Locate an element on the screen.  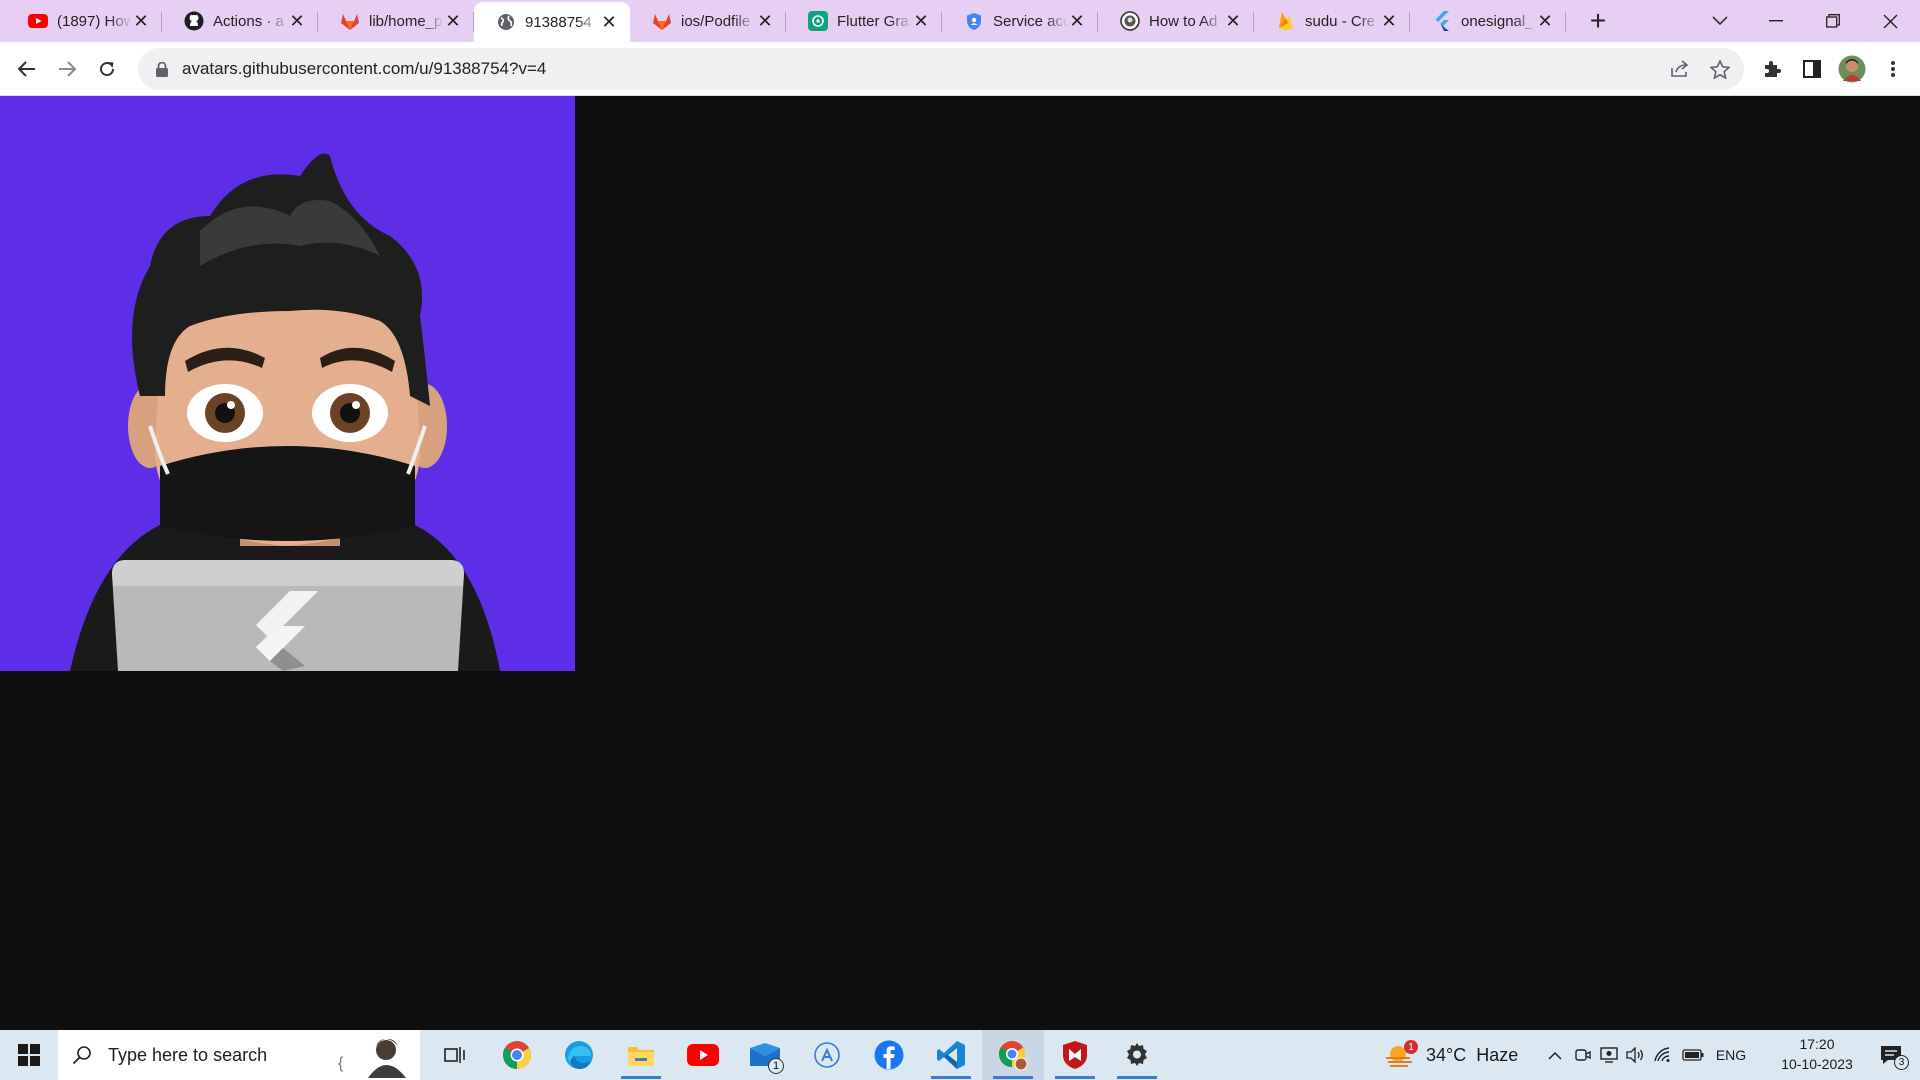
share-icon is located at coordinates (1680, 69).